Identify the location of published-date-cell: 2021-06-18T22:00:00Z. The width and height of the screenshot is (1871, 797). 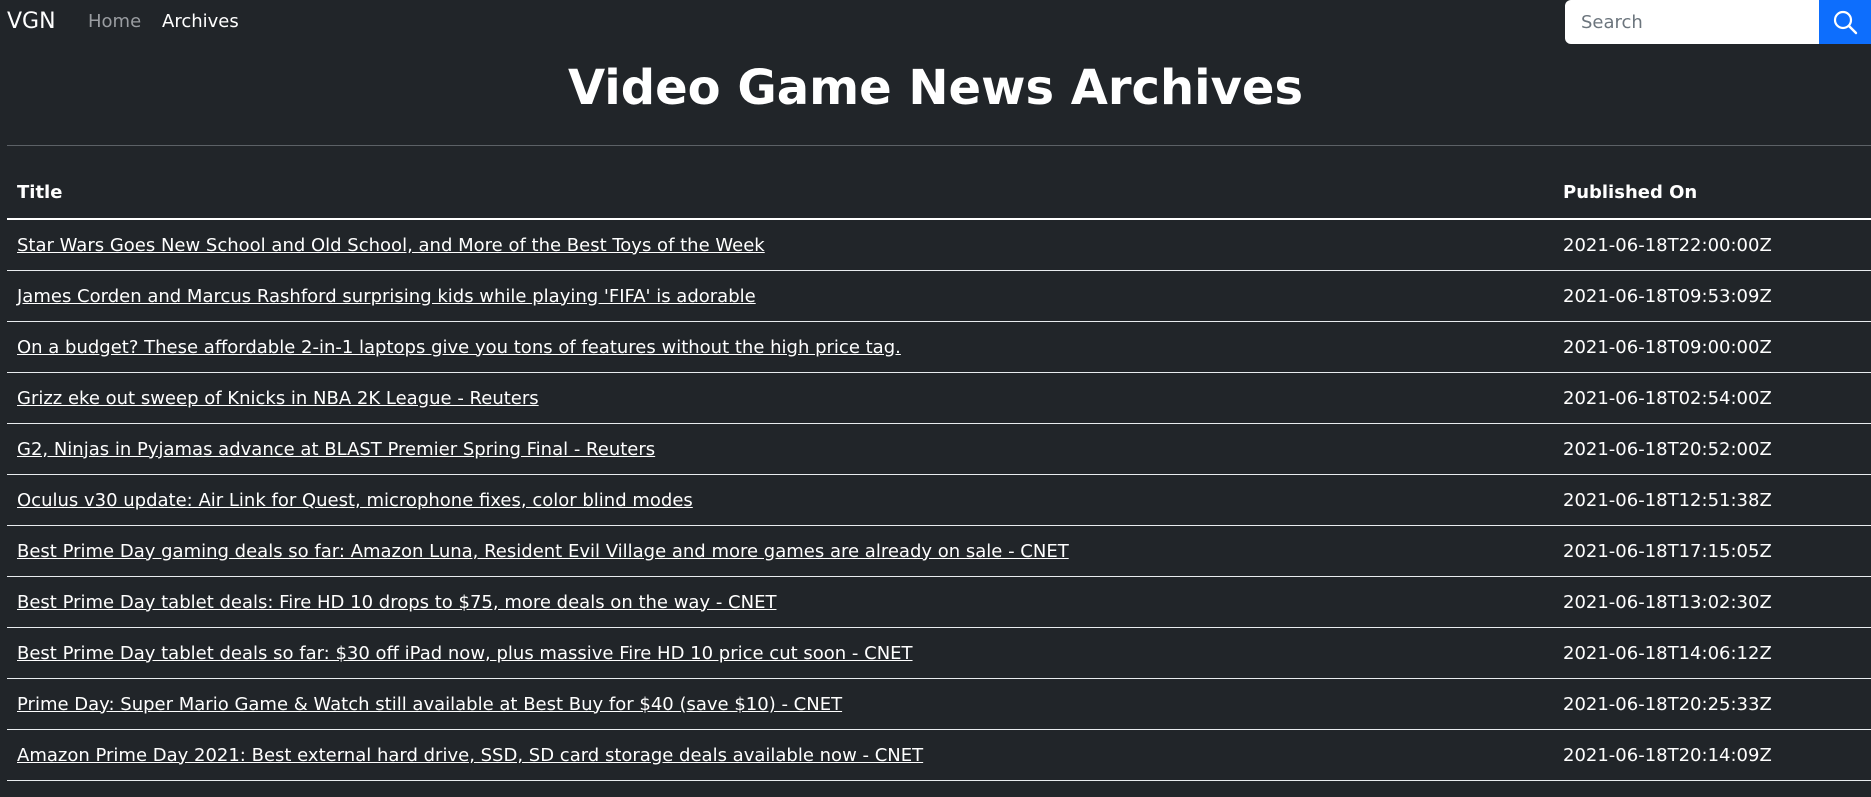
(1712, 245).